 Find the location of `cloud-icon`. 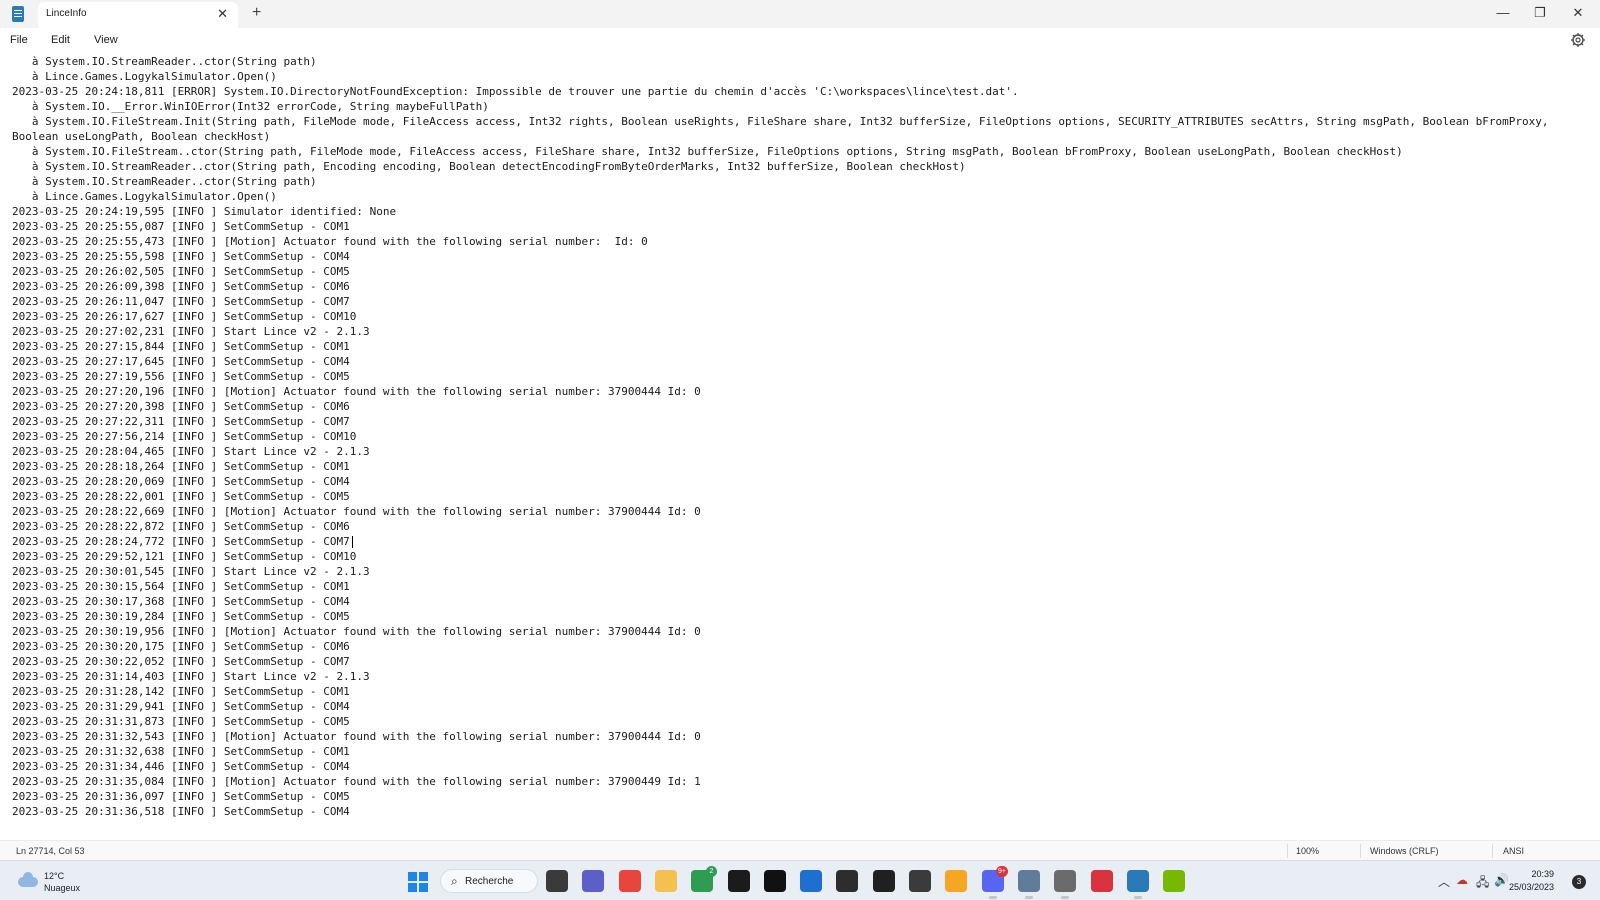

cloud-icon is located at coordinates (28, 879).